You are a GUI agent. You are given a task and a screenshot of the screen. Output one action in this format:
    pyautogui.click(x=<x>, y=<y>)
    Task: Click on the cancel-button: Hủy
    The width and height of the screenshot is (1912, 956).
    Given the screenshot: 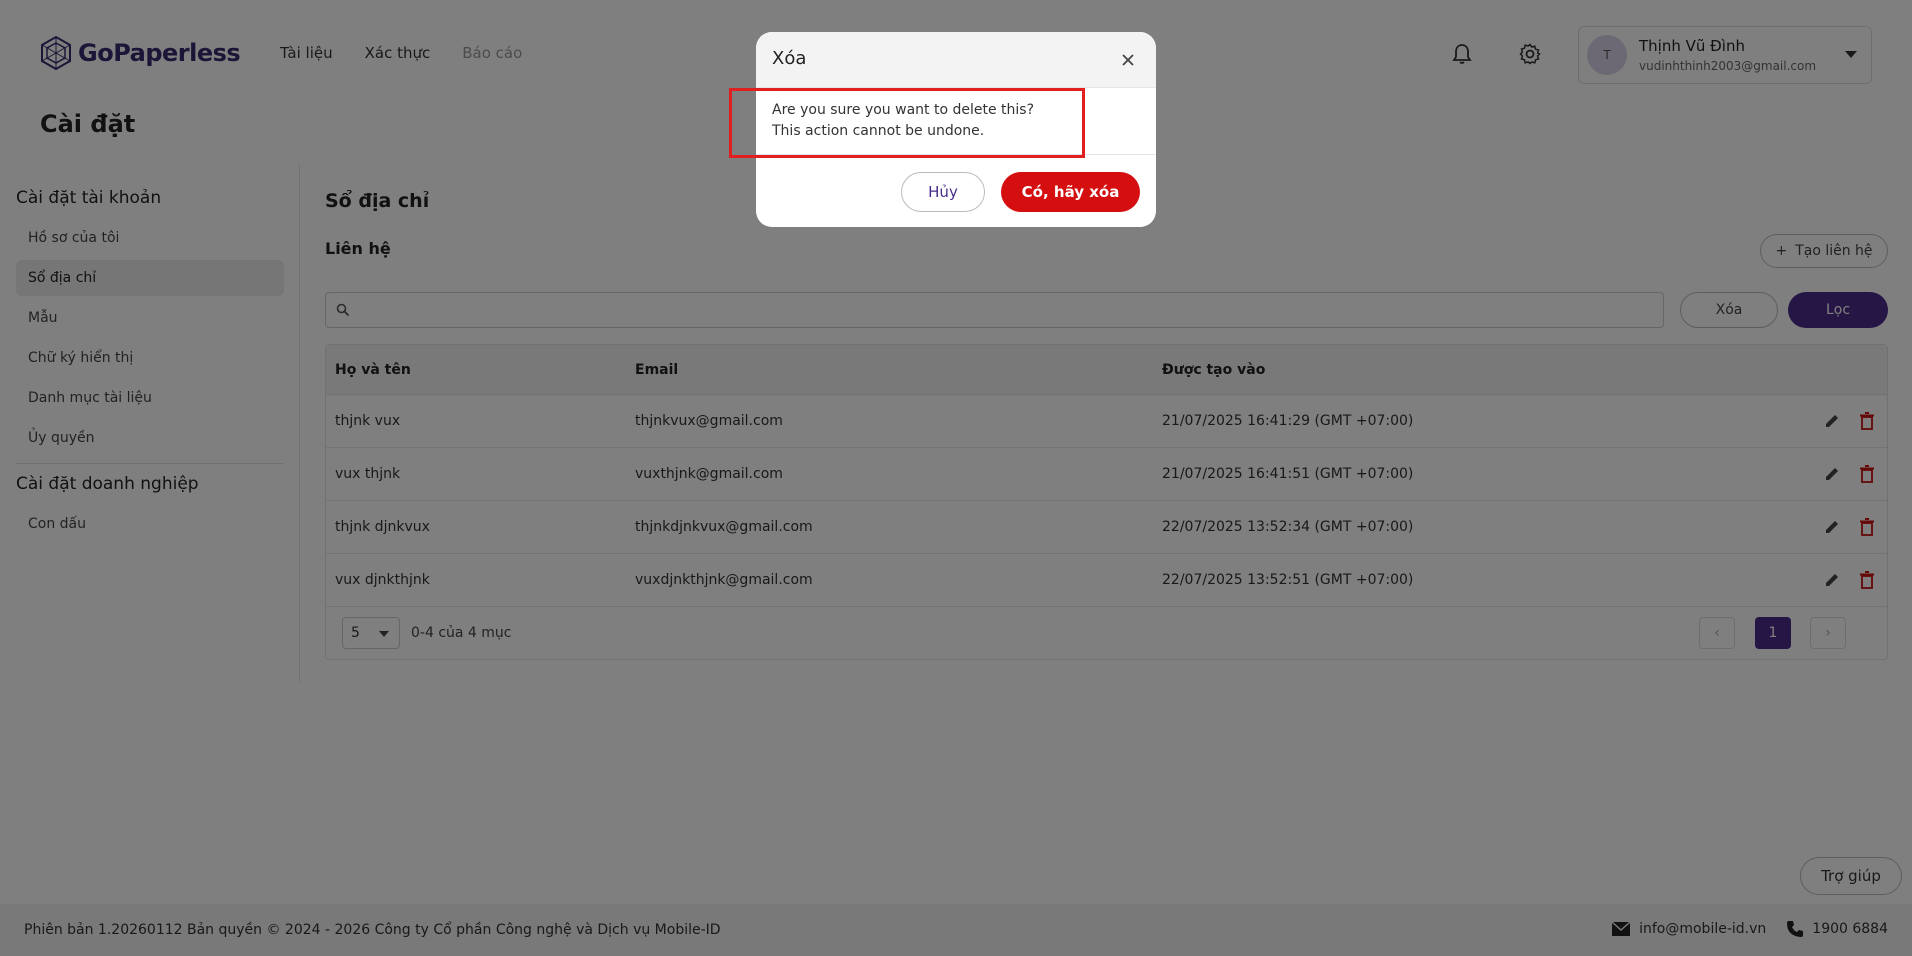 What is the action you would take?
    pyautogui.click(x=943, y=192)
    